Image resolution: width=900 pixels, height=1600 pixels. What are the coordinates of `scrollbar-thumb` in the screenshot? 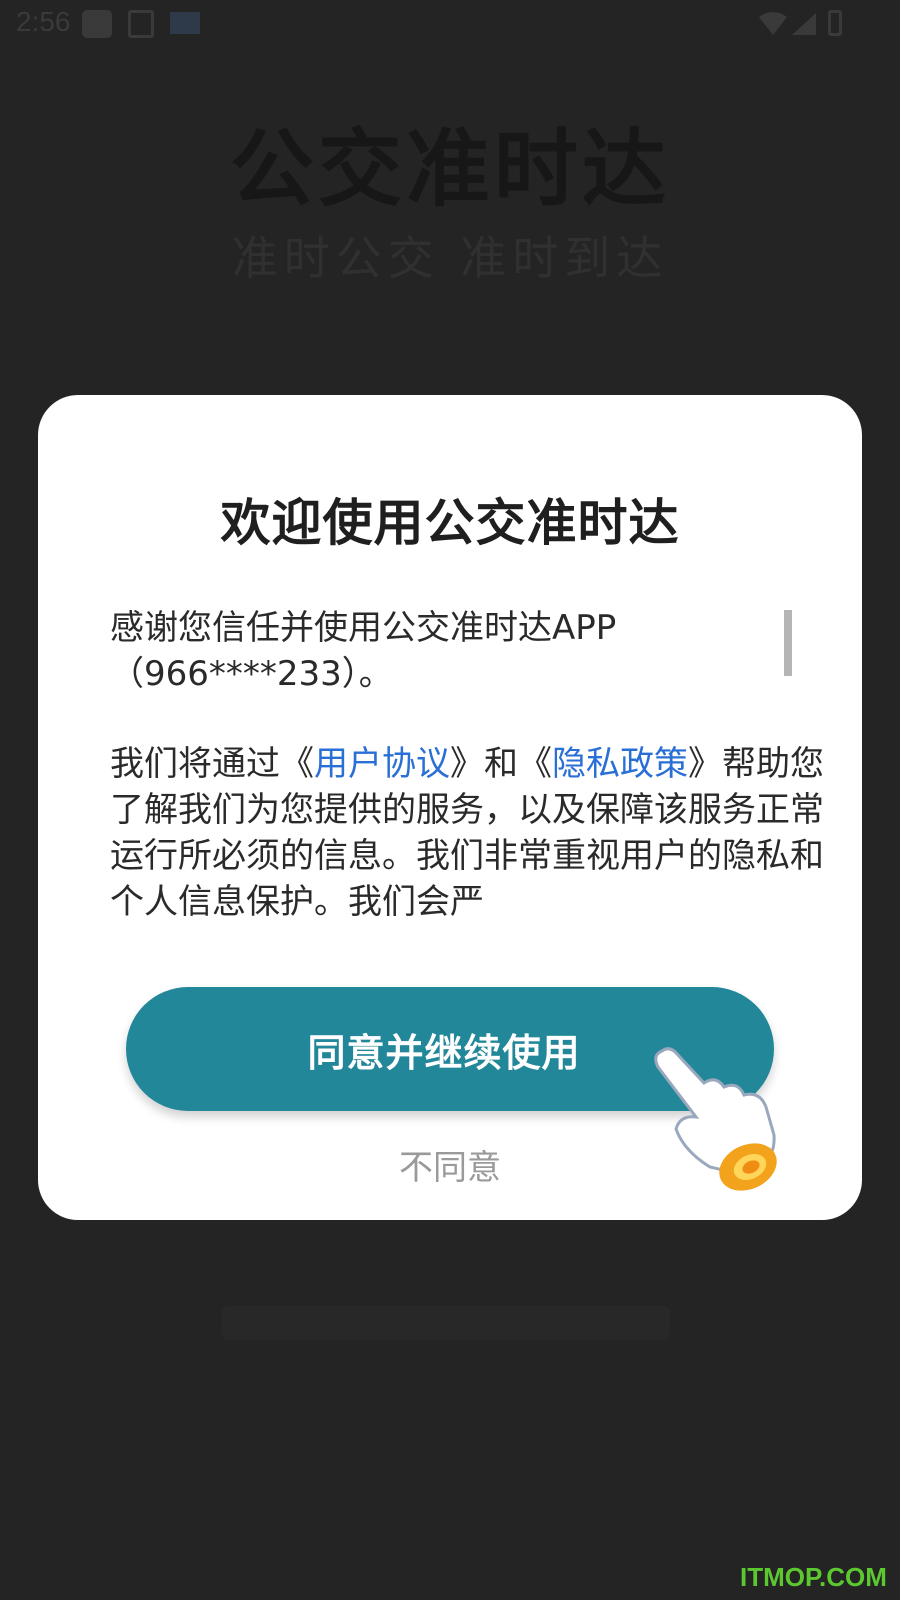 It's located at (788, 643).